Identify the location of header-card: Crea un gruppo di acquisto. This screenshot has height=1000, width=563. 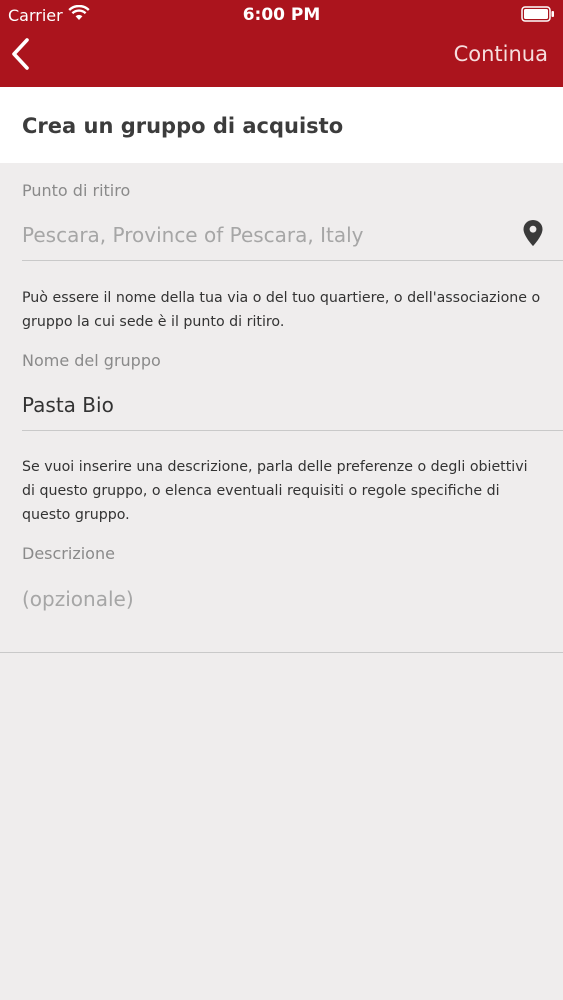
(281, 125).